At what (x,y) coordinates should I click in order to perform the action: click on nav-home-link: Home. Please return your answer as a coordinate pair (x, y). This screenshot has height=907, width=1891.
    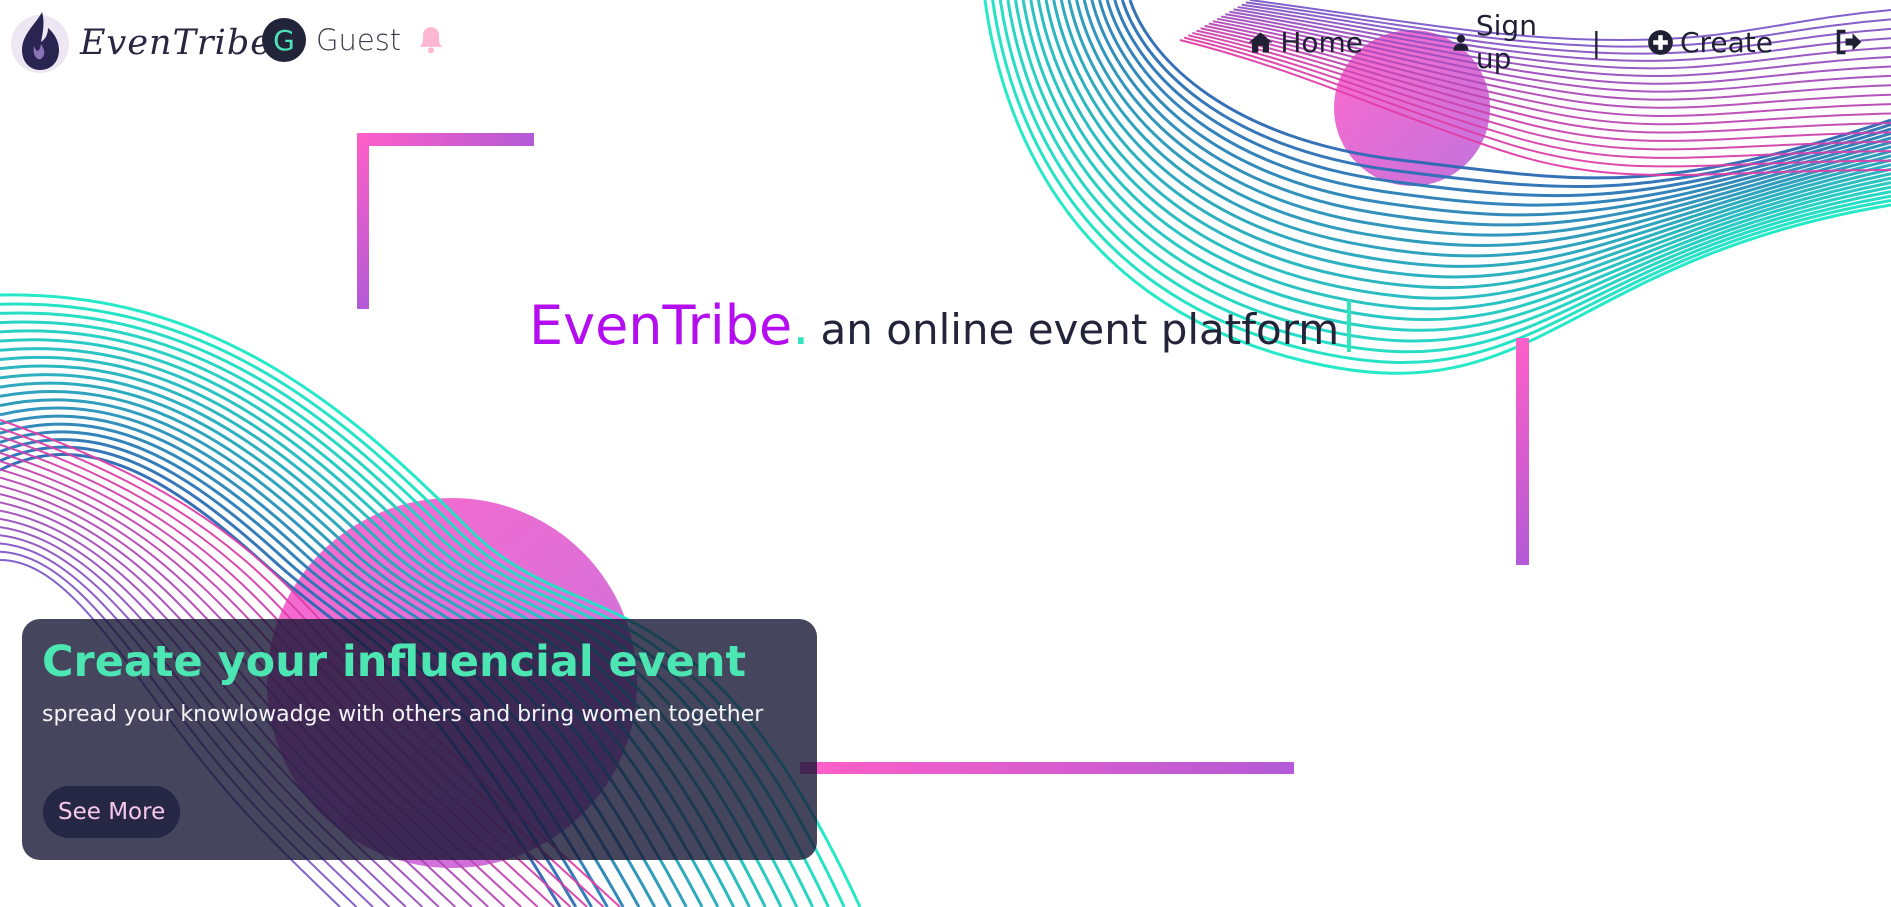
    Looking at the image, I should click on (1305, 42).